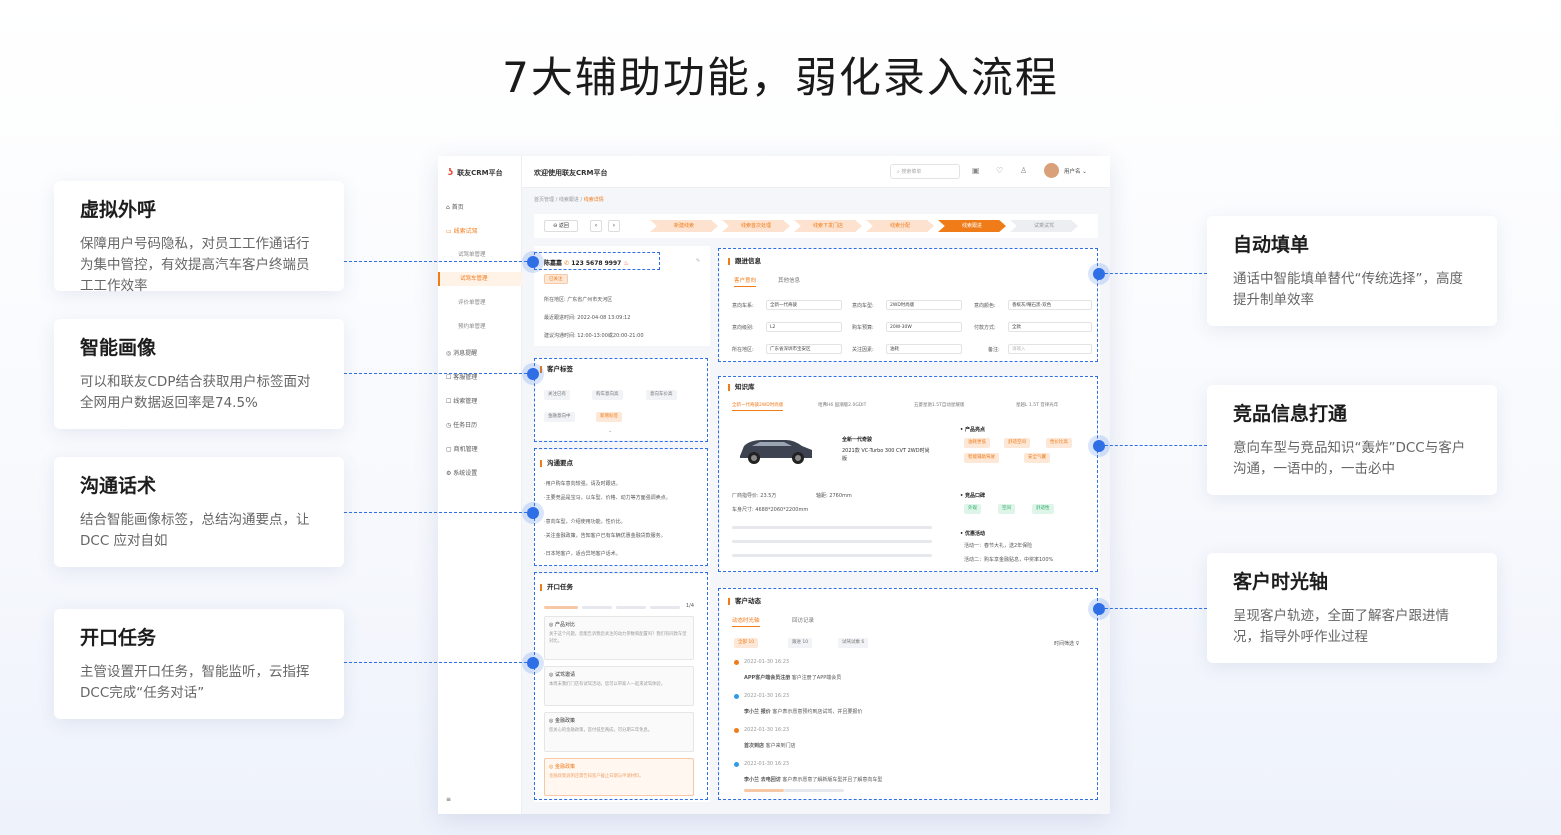  What do you see at coordinates (480, 279) in the screenshot?
I see `sidebar-sub-testdrive-cars: 试驾车管理` at bounding box center [480, 279].